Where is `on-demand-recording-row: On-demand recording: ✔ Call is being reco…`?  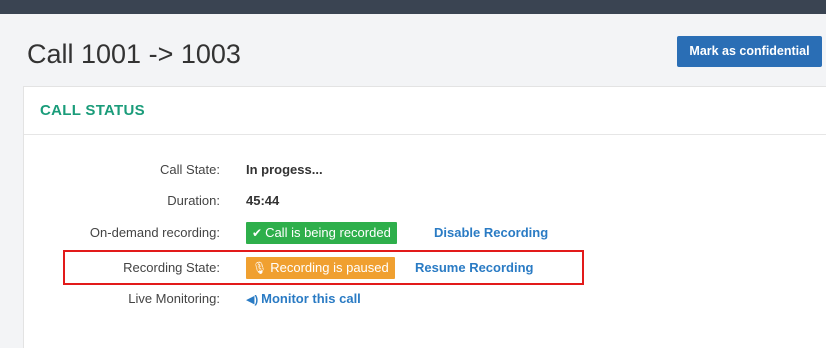
on-demand-recording-row: On-demand recording: ✔ Call is being reco… is located at coordinates (425, 233).